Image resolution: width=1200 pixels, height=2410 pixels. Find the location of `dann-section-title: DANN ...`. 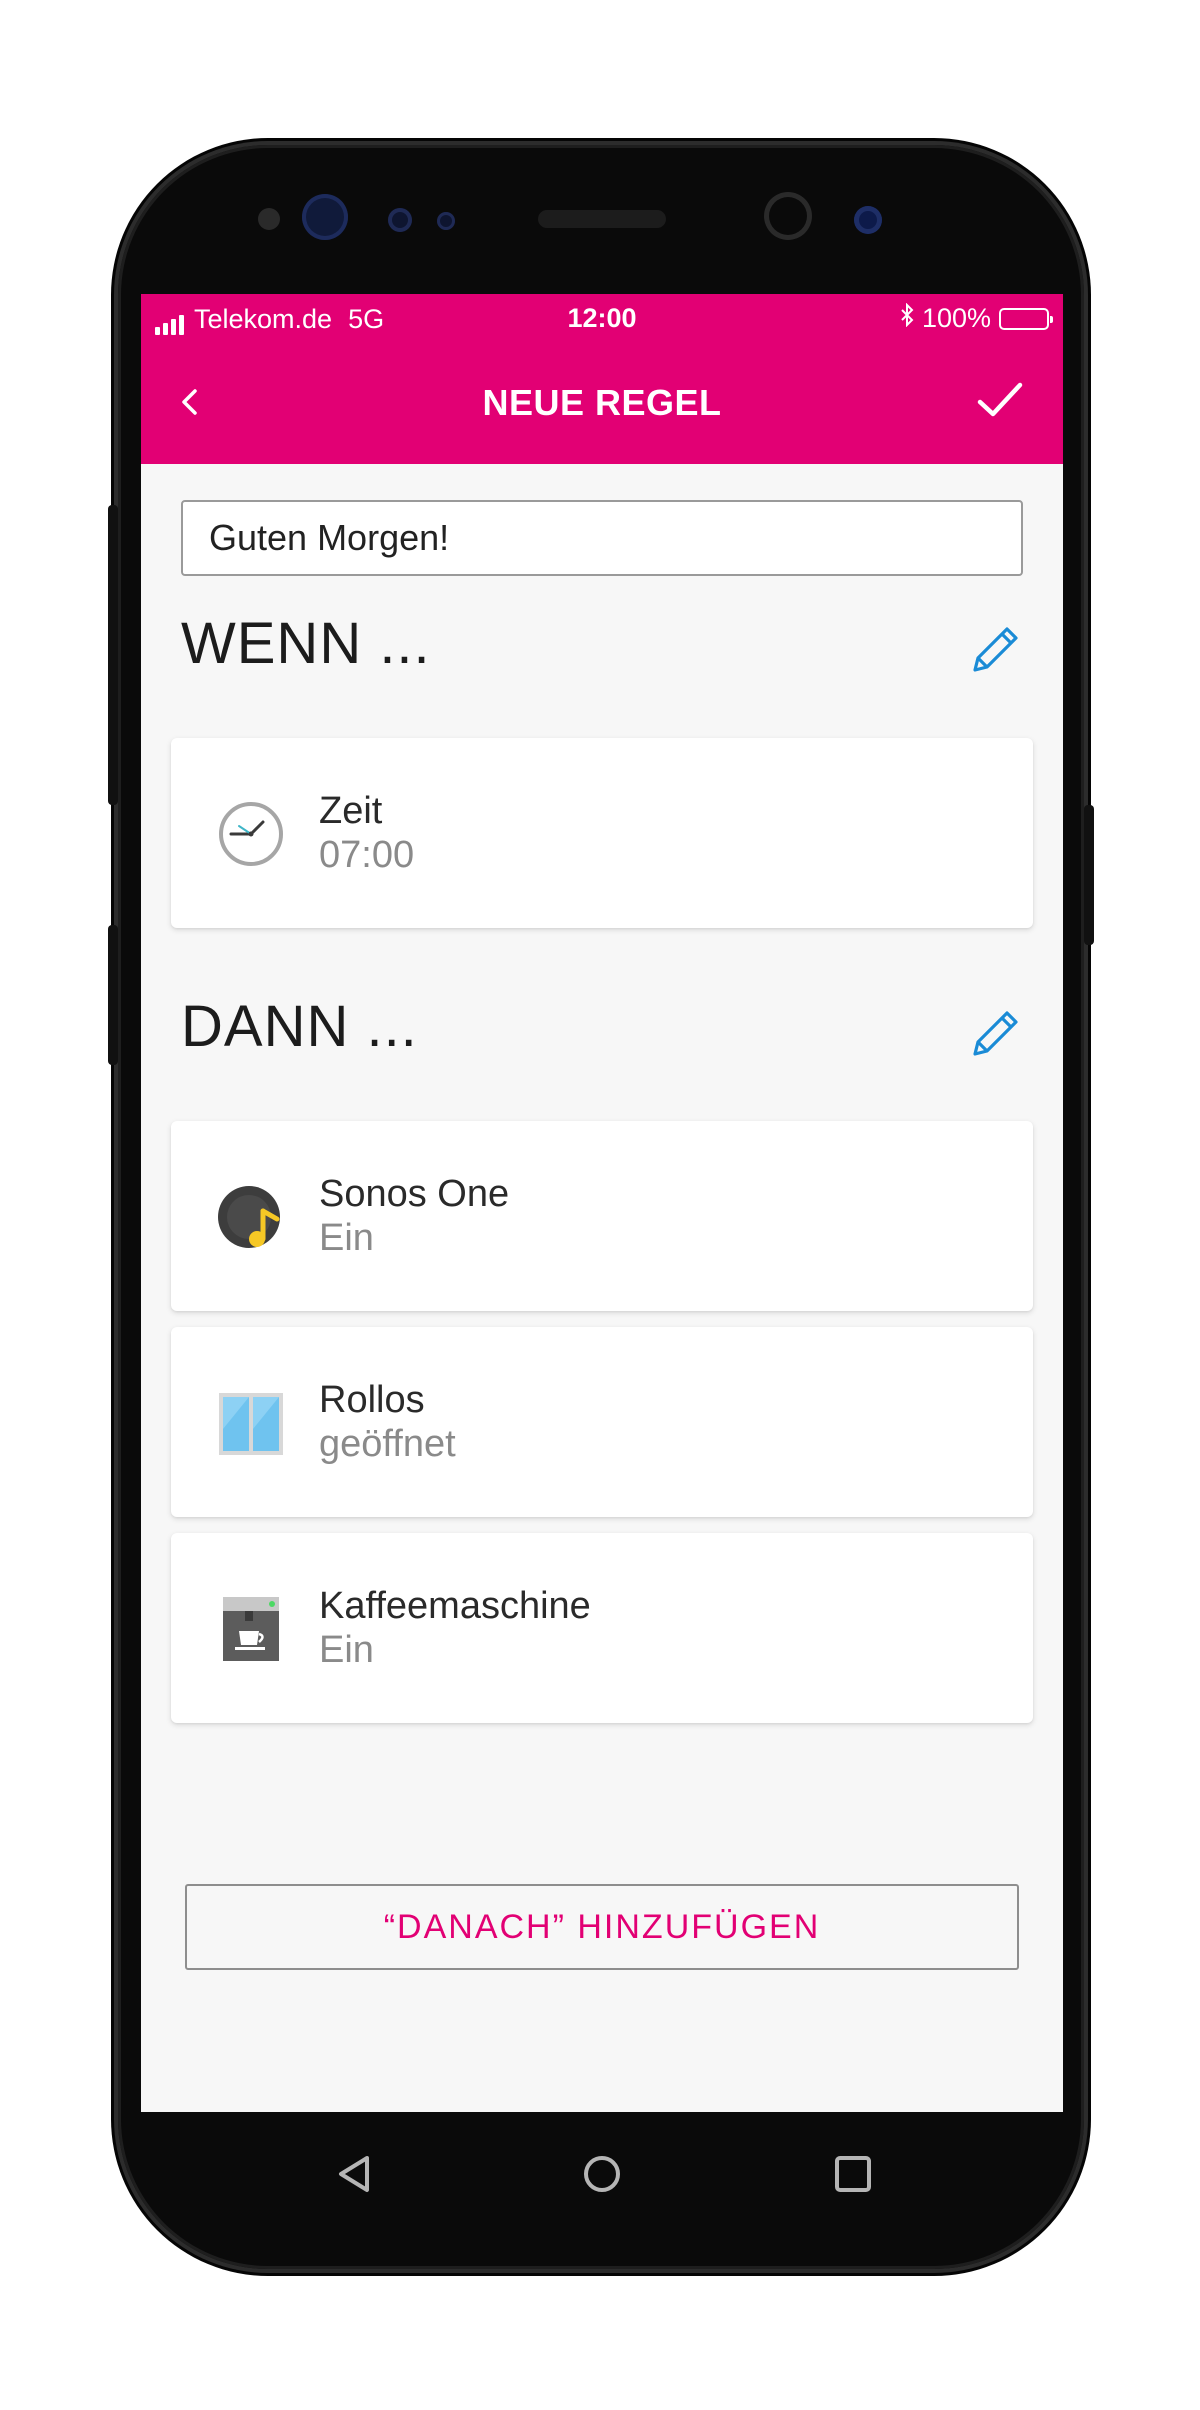

dann-section-title: DANN ... is located at coordinates (299, 1026).